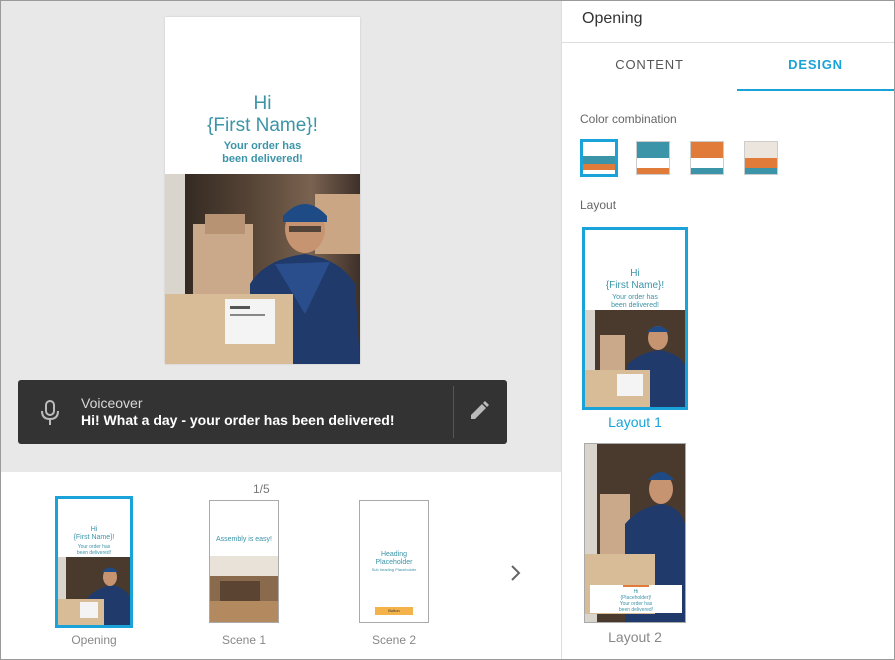 The height and width of the screenshot is (660, 895). I want to click on voiceover-divider, so click(453, 412).